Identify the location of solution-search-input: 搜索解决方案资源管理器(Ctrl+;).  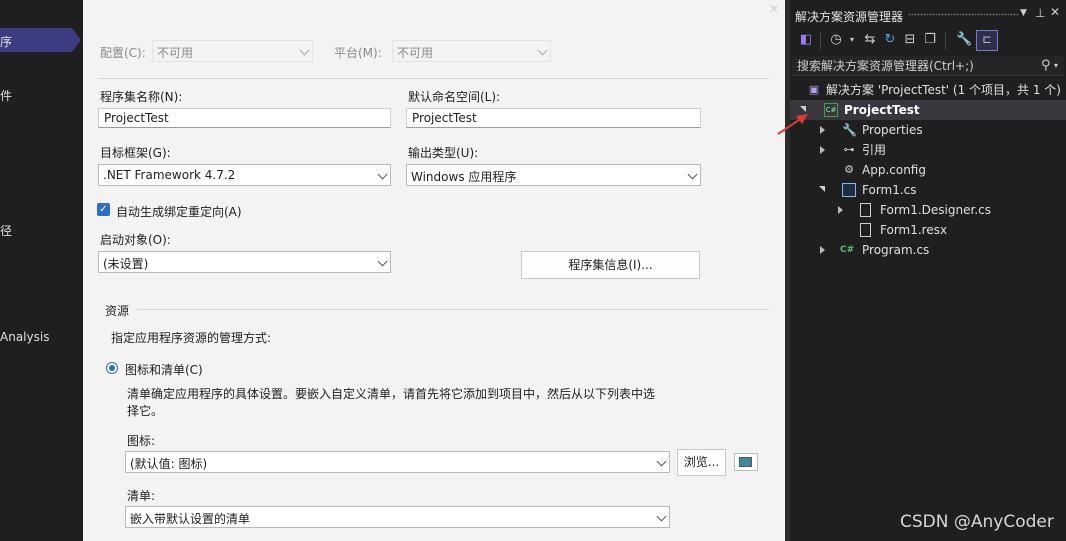
(928, 66).